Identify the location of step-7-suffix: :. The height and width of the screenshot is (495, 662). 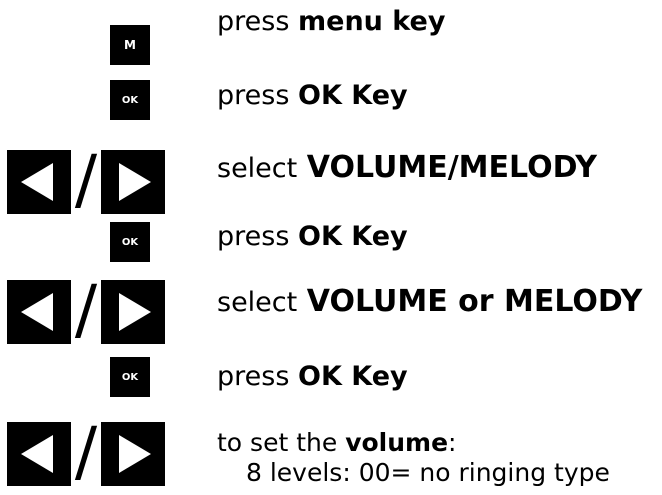
(452, 442).